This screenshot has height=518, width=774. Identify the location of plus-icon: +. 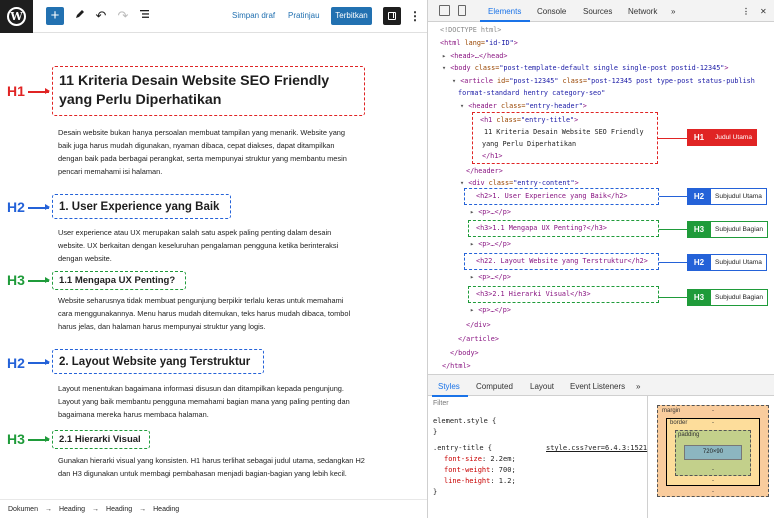
(55, 16).